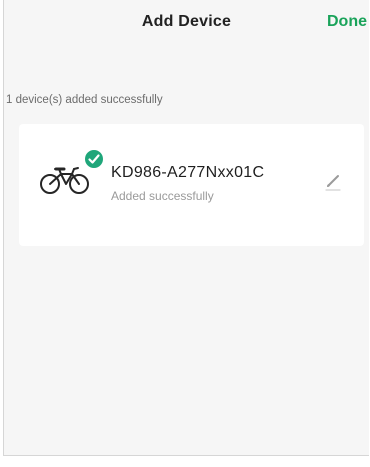 The width and height of the screenshot is (370, 467). Describe the element at coordinates (333, 181) in the screenshot. I see `pencil-icon` at that location.